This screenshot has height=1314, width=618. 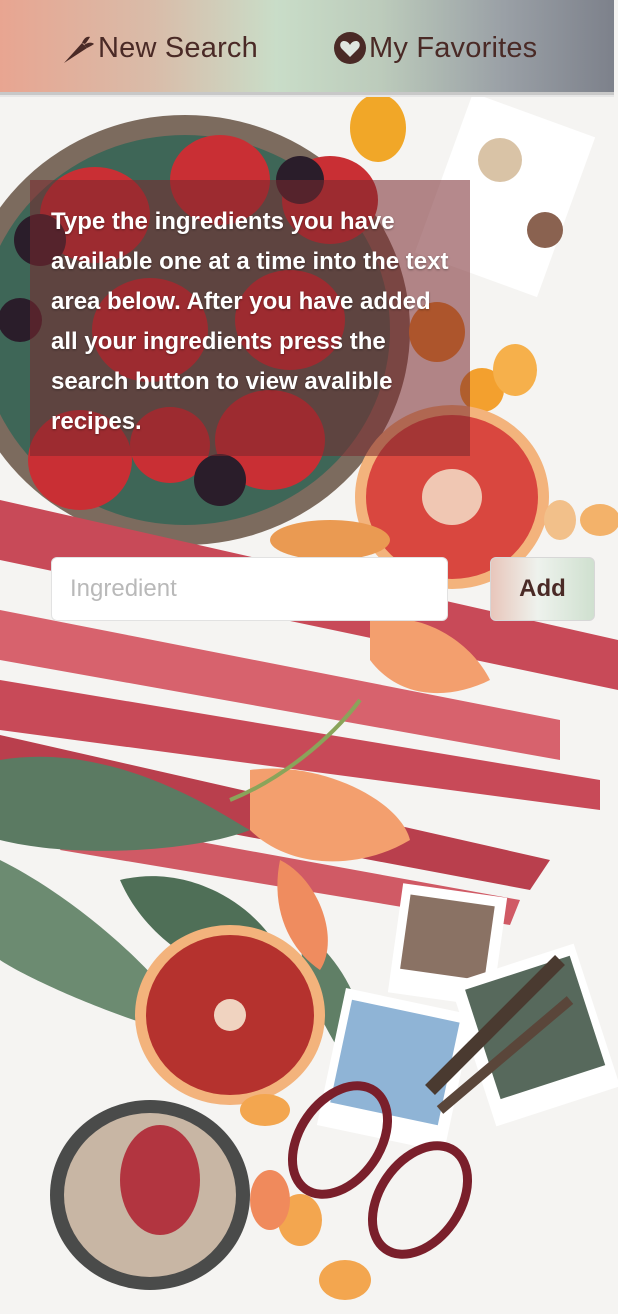 I want to click on carrot-icon, so click(x=78, y=48).